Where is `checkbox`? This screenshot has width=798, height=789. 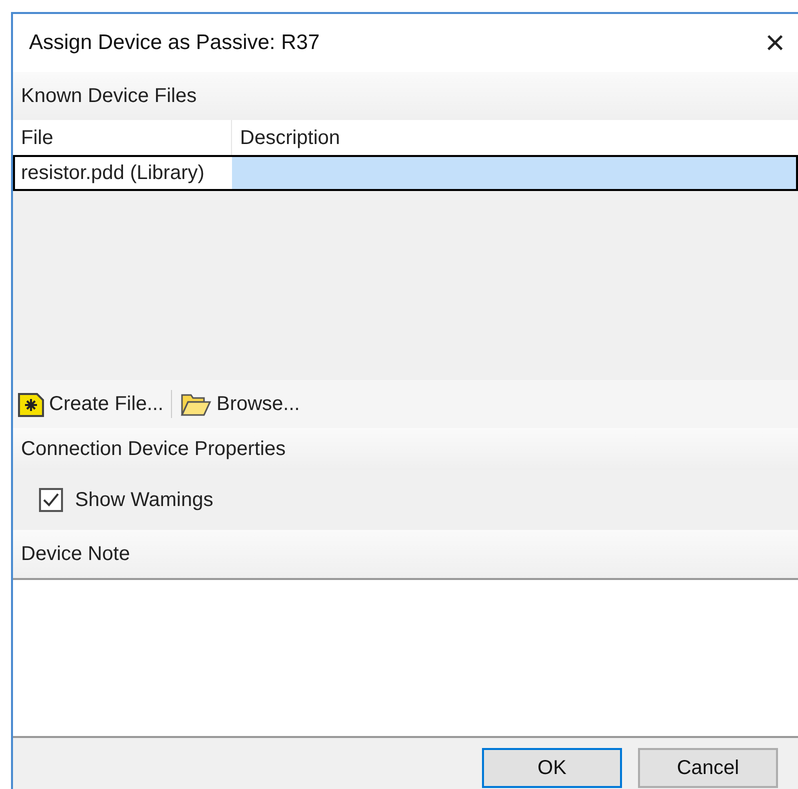 checkbox is located at coordinates (51, 500).